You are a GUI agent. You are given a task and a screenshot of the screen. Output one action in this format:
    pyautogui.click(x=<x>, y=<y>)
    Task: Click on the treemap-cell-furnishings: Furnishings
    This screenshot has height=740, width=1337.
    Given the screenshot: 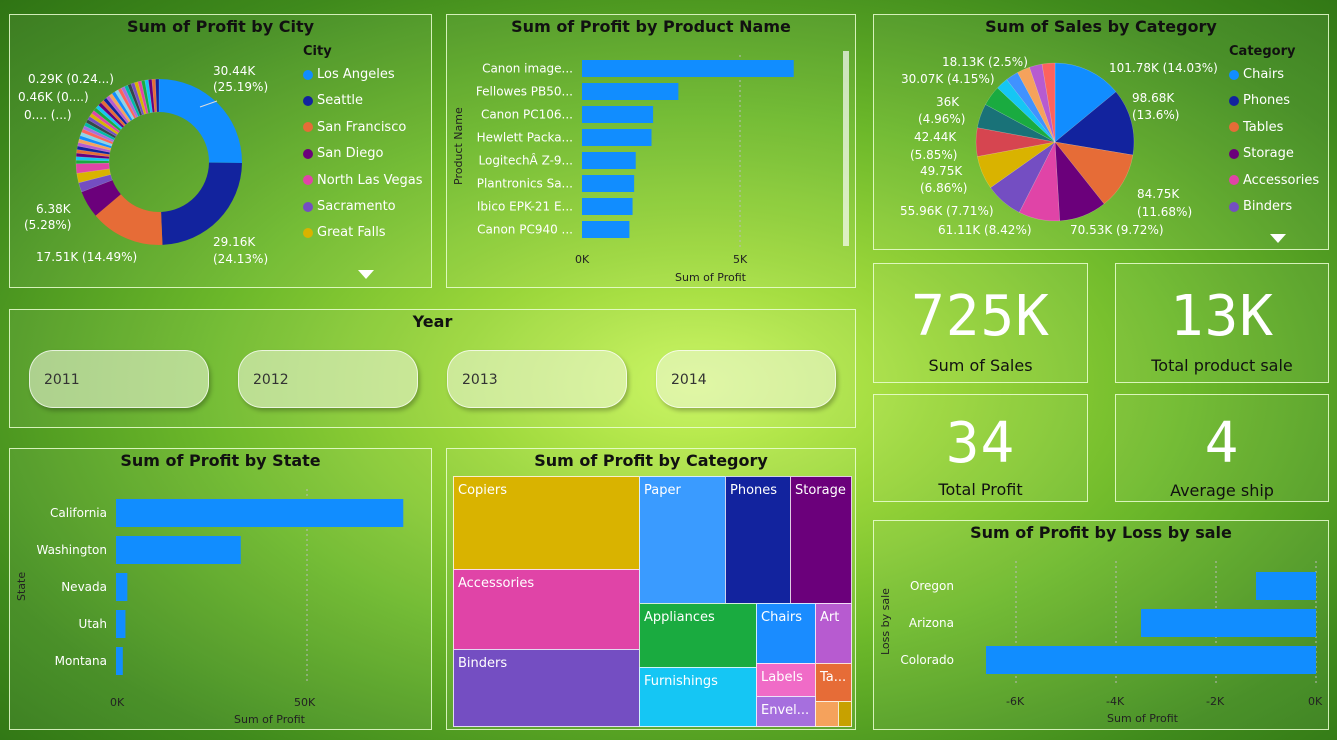 What is the action you would take?
    pyautogui.click(x=698, y=697)
    